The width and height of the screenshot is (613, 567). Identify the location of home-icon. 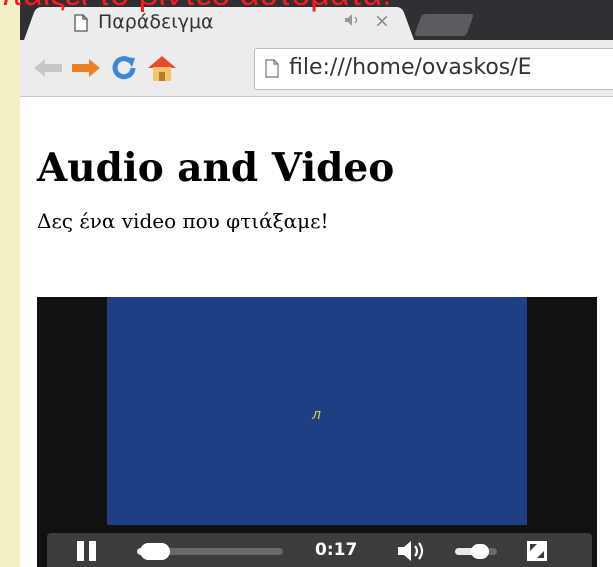
(162, 68).